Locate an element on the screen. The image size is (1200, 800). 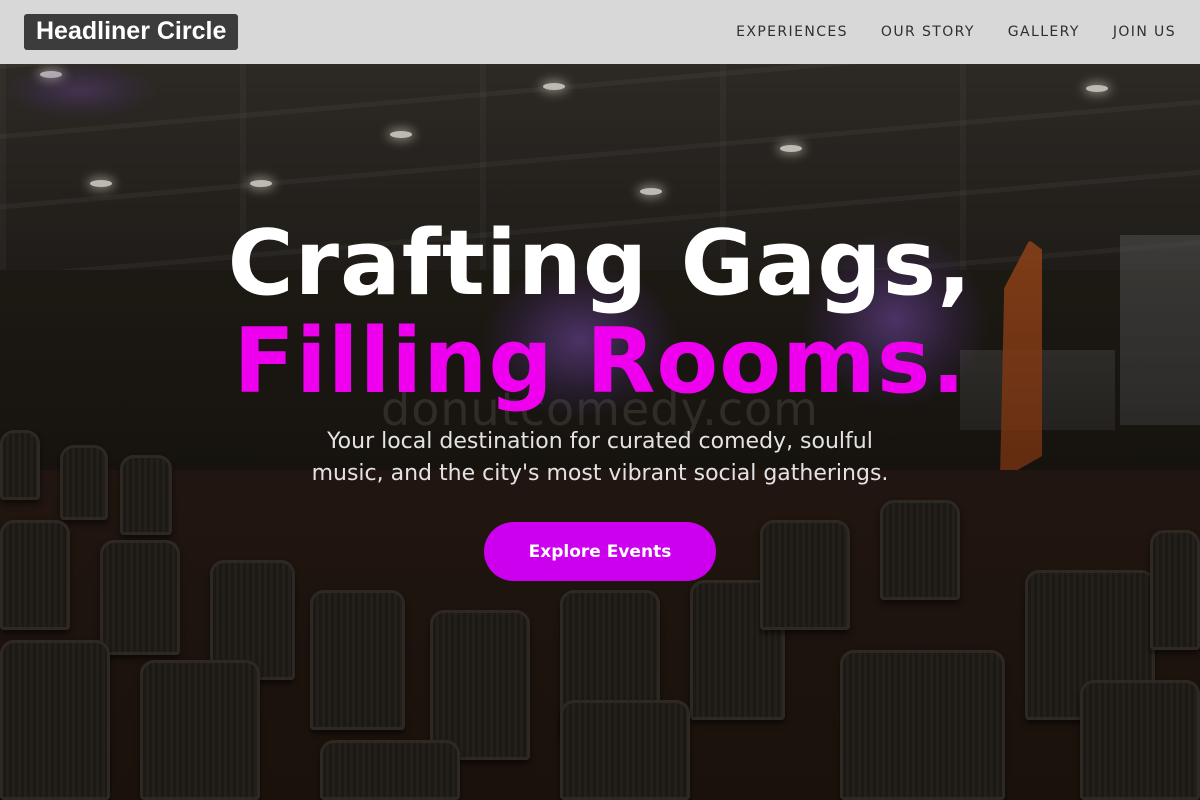
headline-line-1: Crafting Gags, is located at coordinates (600, 263).